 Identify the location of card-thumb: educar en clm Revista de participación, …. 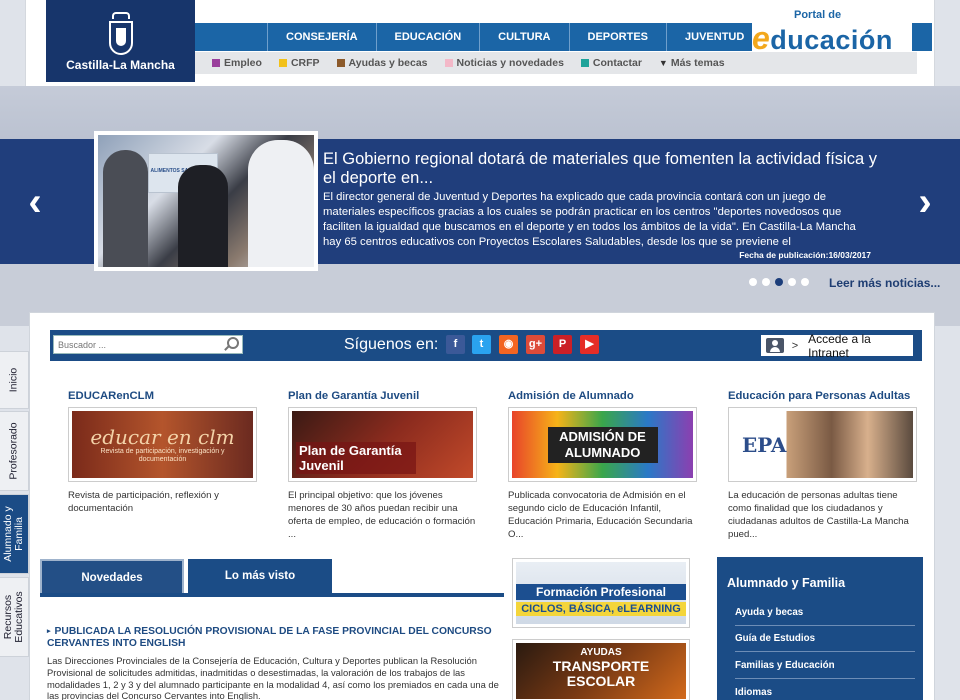
(162, 444).